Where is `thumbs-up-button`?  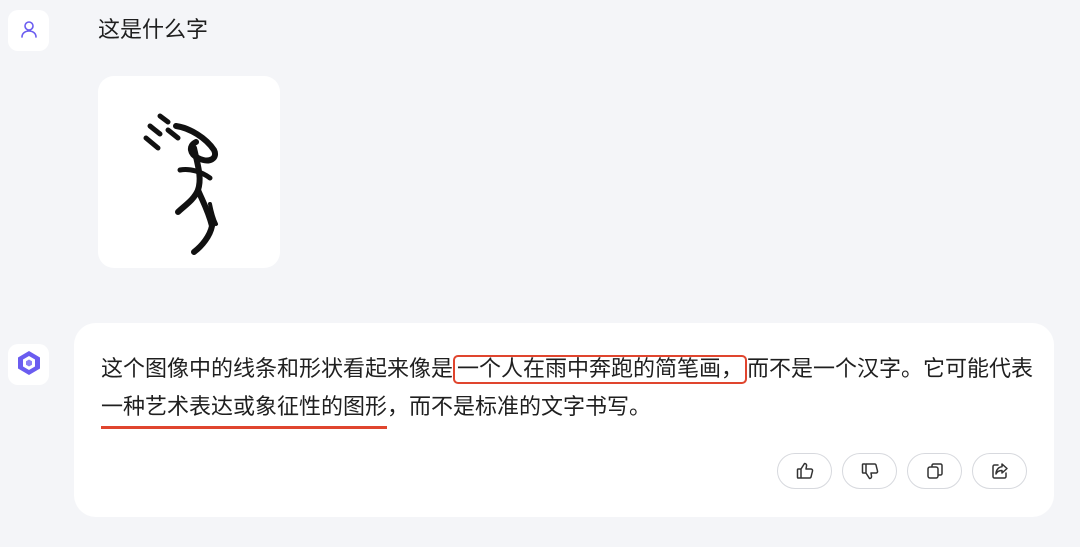
thumbs-up-button is located at coordinates (804, 471).